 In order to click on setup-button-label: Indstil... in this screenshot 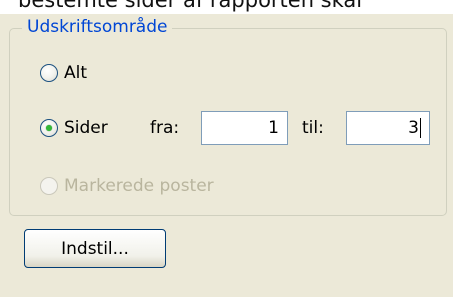, I will do `click(95, 248)`.